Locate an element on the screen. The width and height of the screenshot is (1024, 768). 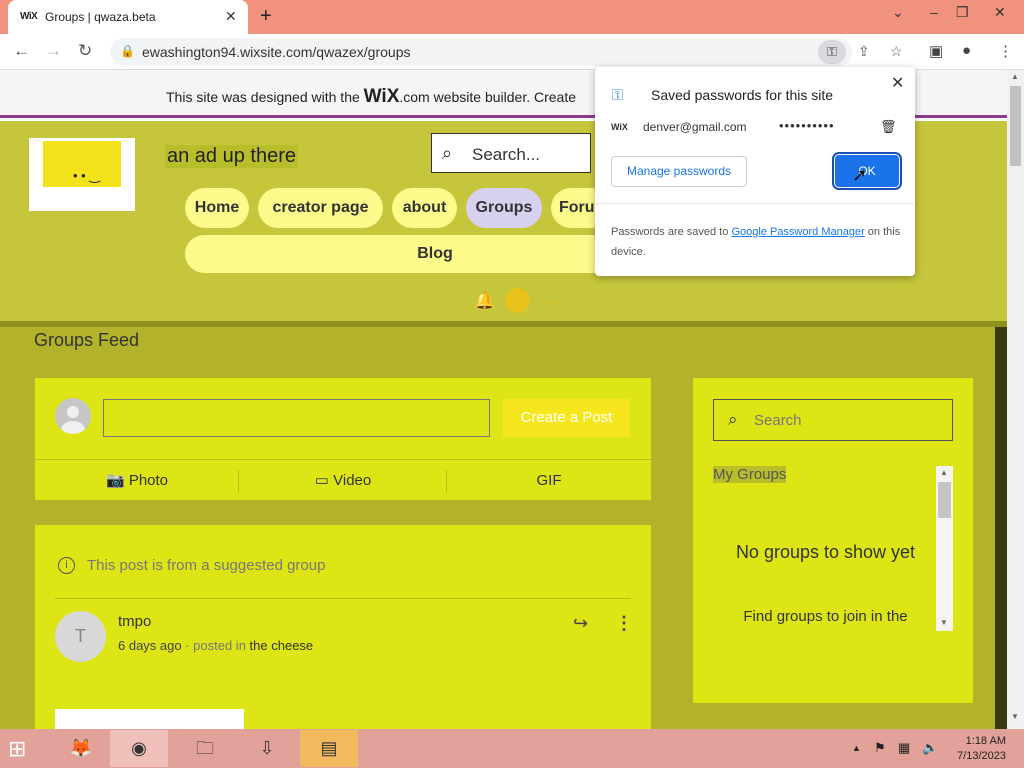
file-explorer-icon: 🗀 is located at coordinates (205, 748).